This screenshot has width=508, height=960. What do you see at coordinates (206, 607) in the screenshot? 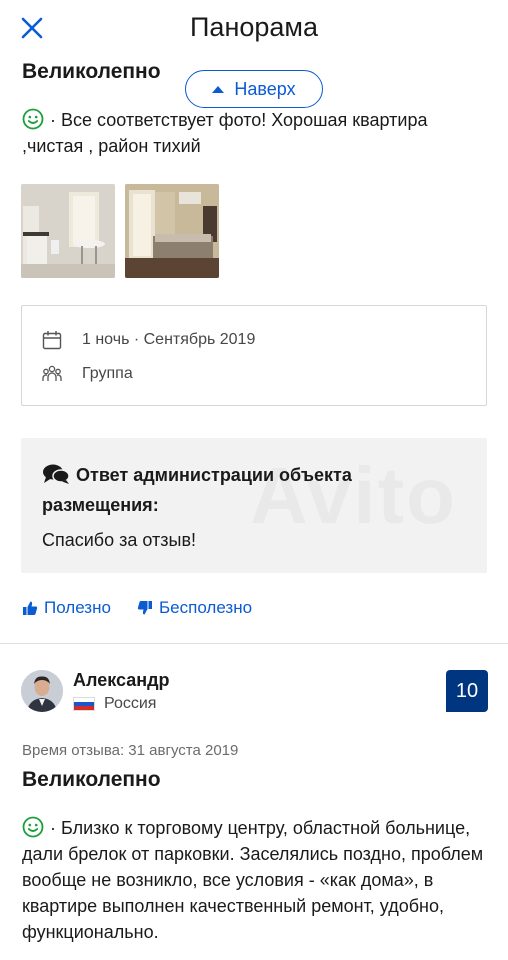
I see `not-helpful-label: Бесполезно` at bounding box center [206, 607].